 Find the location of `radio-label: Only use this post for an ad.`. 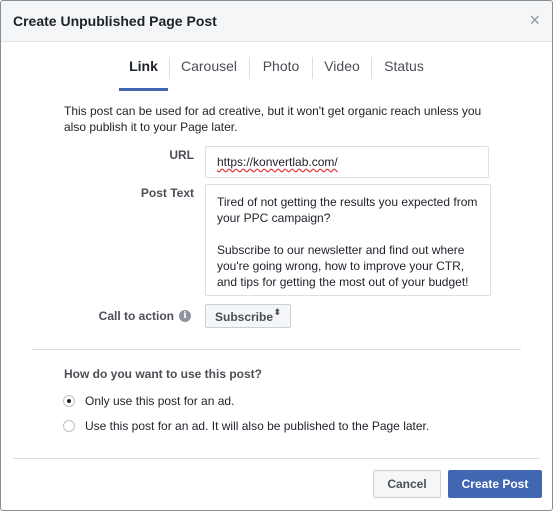

radio-label: Only use this post for an ad. is located at coordinates (160, 401).